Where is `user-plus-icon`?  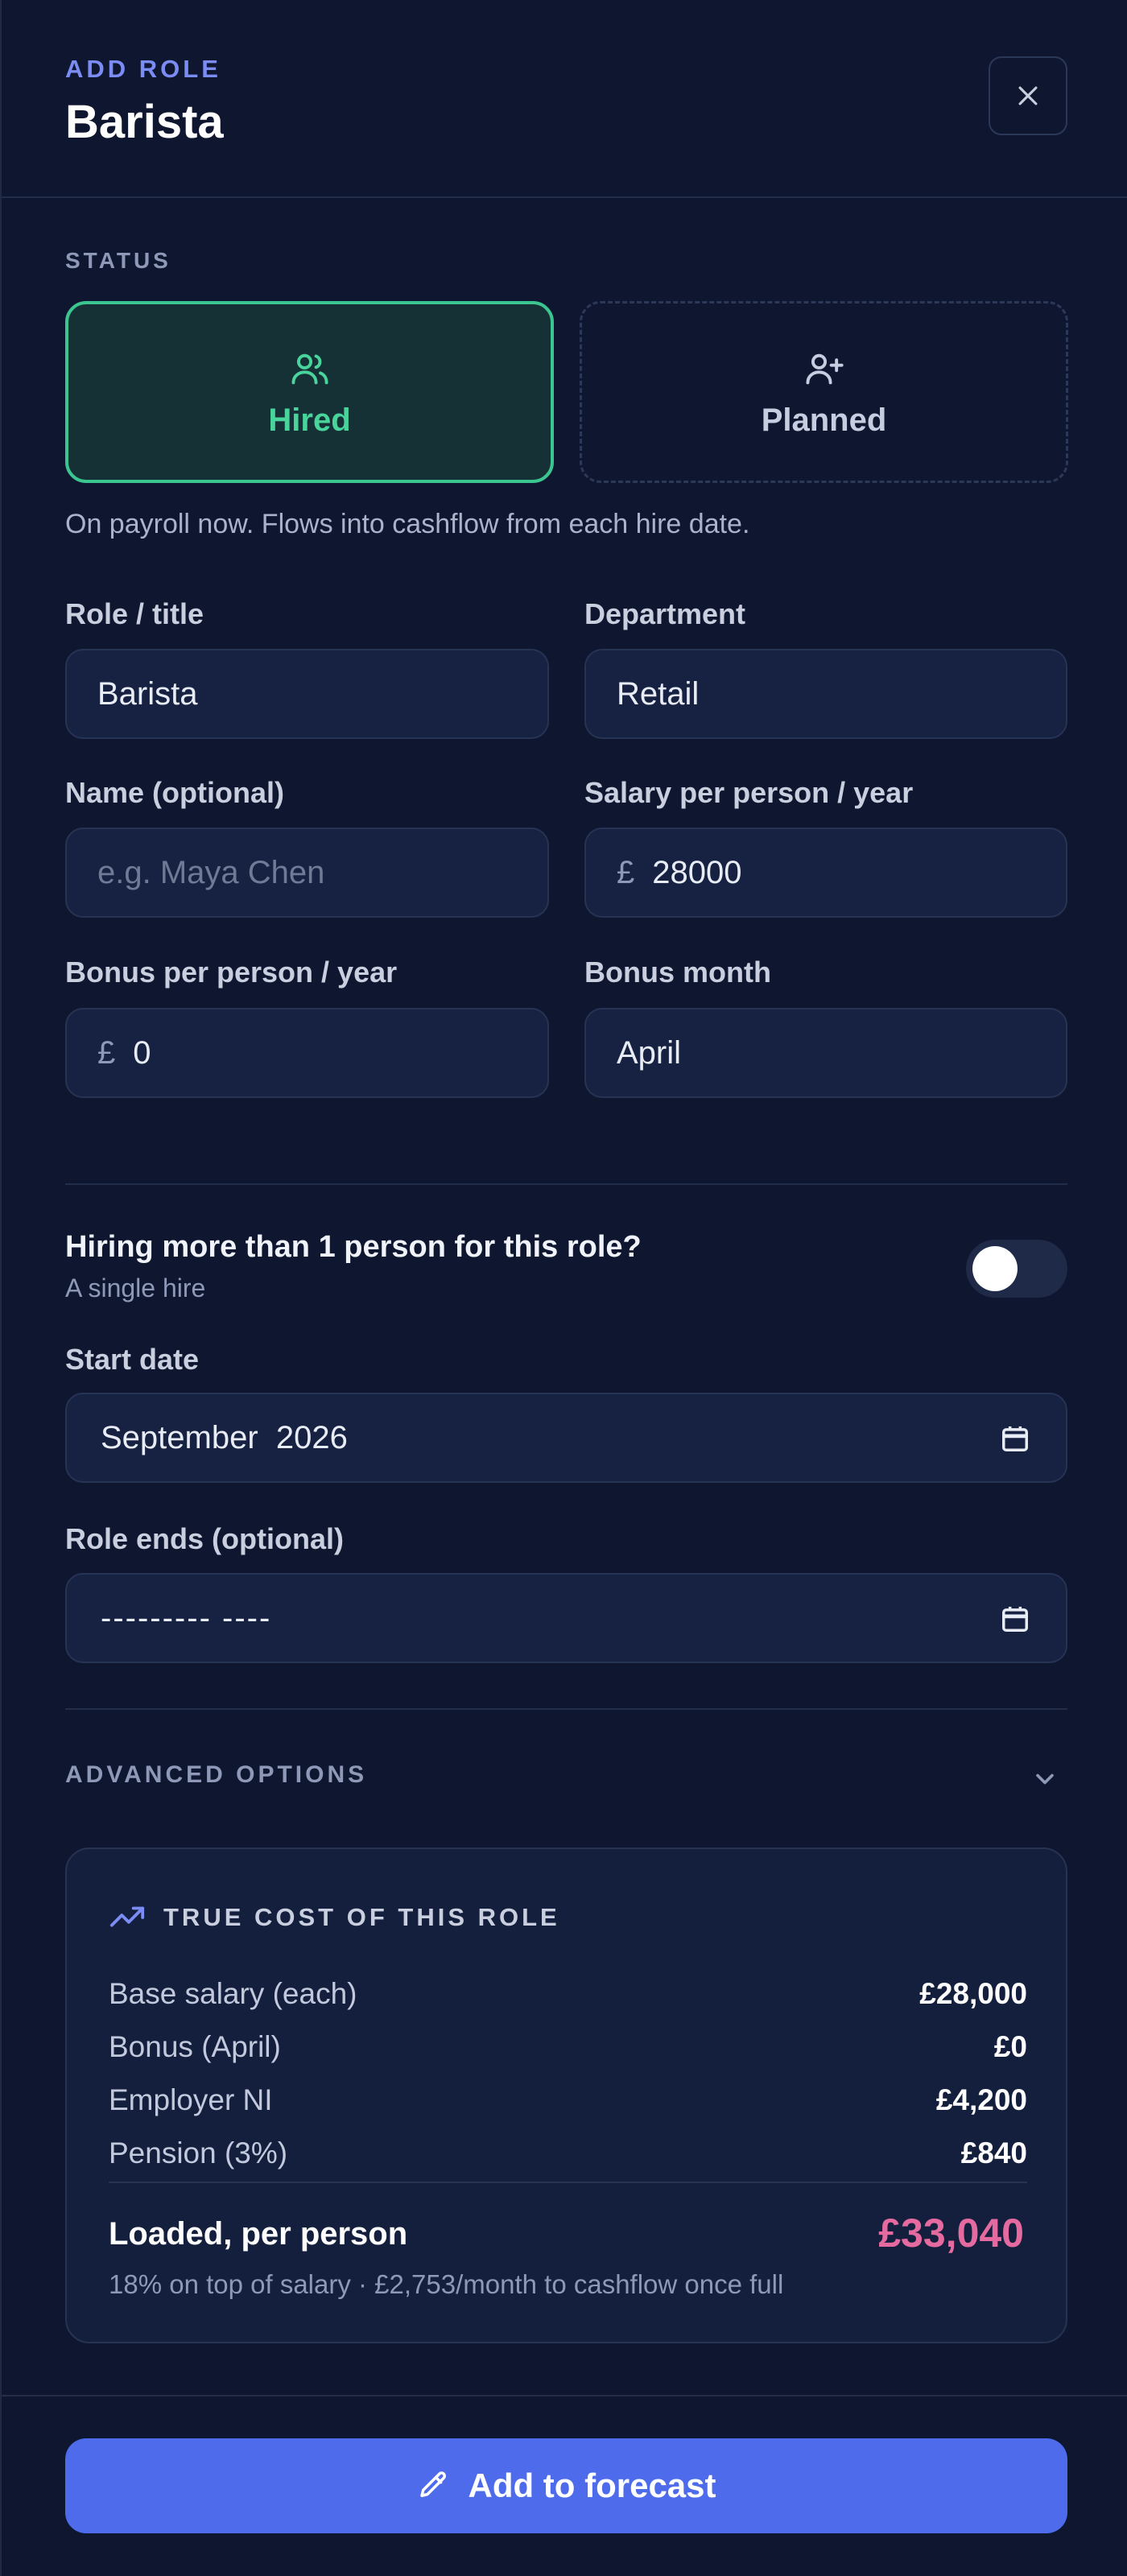 user-plus-icon is located at coordinates (824, 368).